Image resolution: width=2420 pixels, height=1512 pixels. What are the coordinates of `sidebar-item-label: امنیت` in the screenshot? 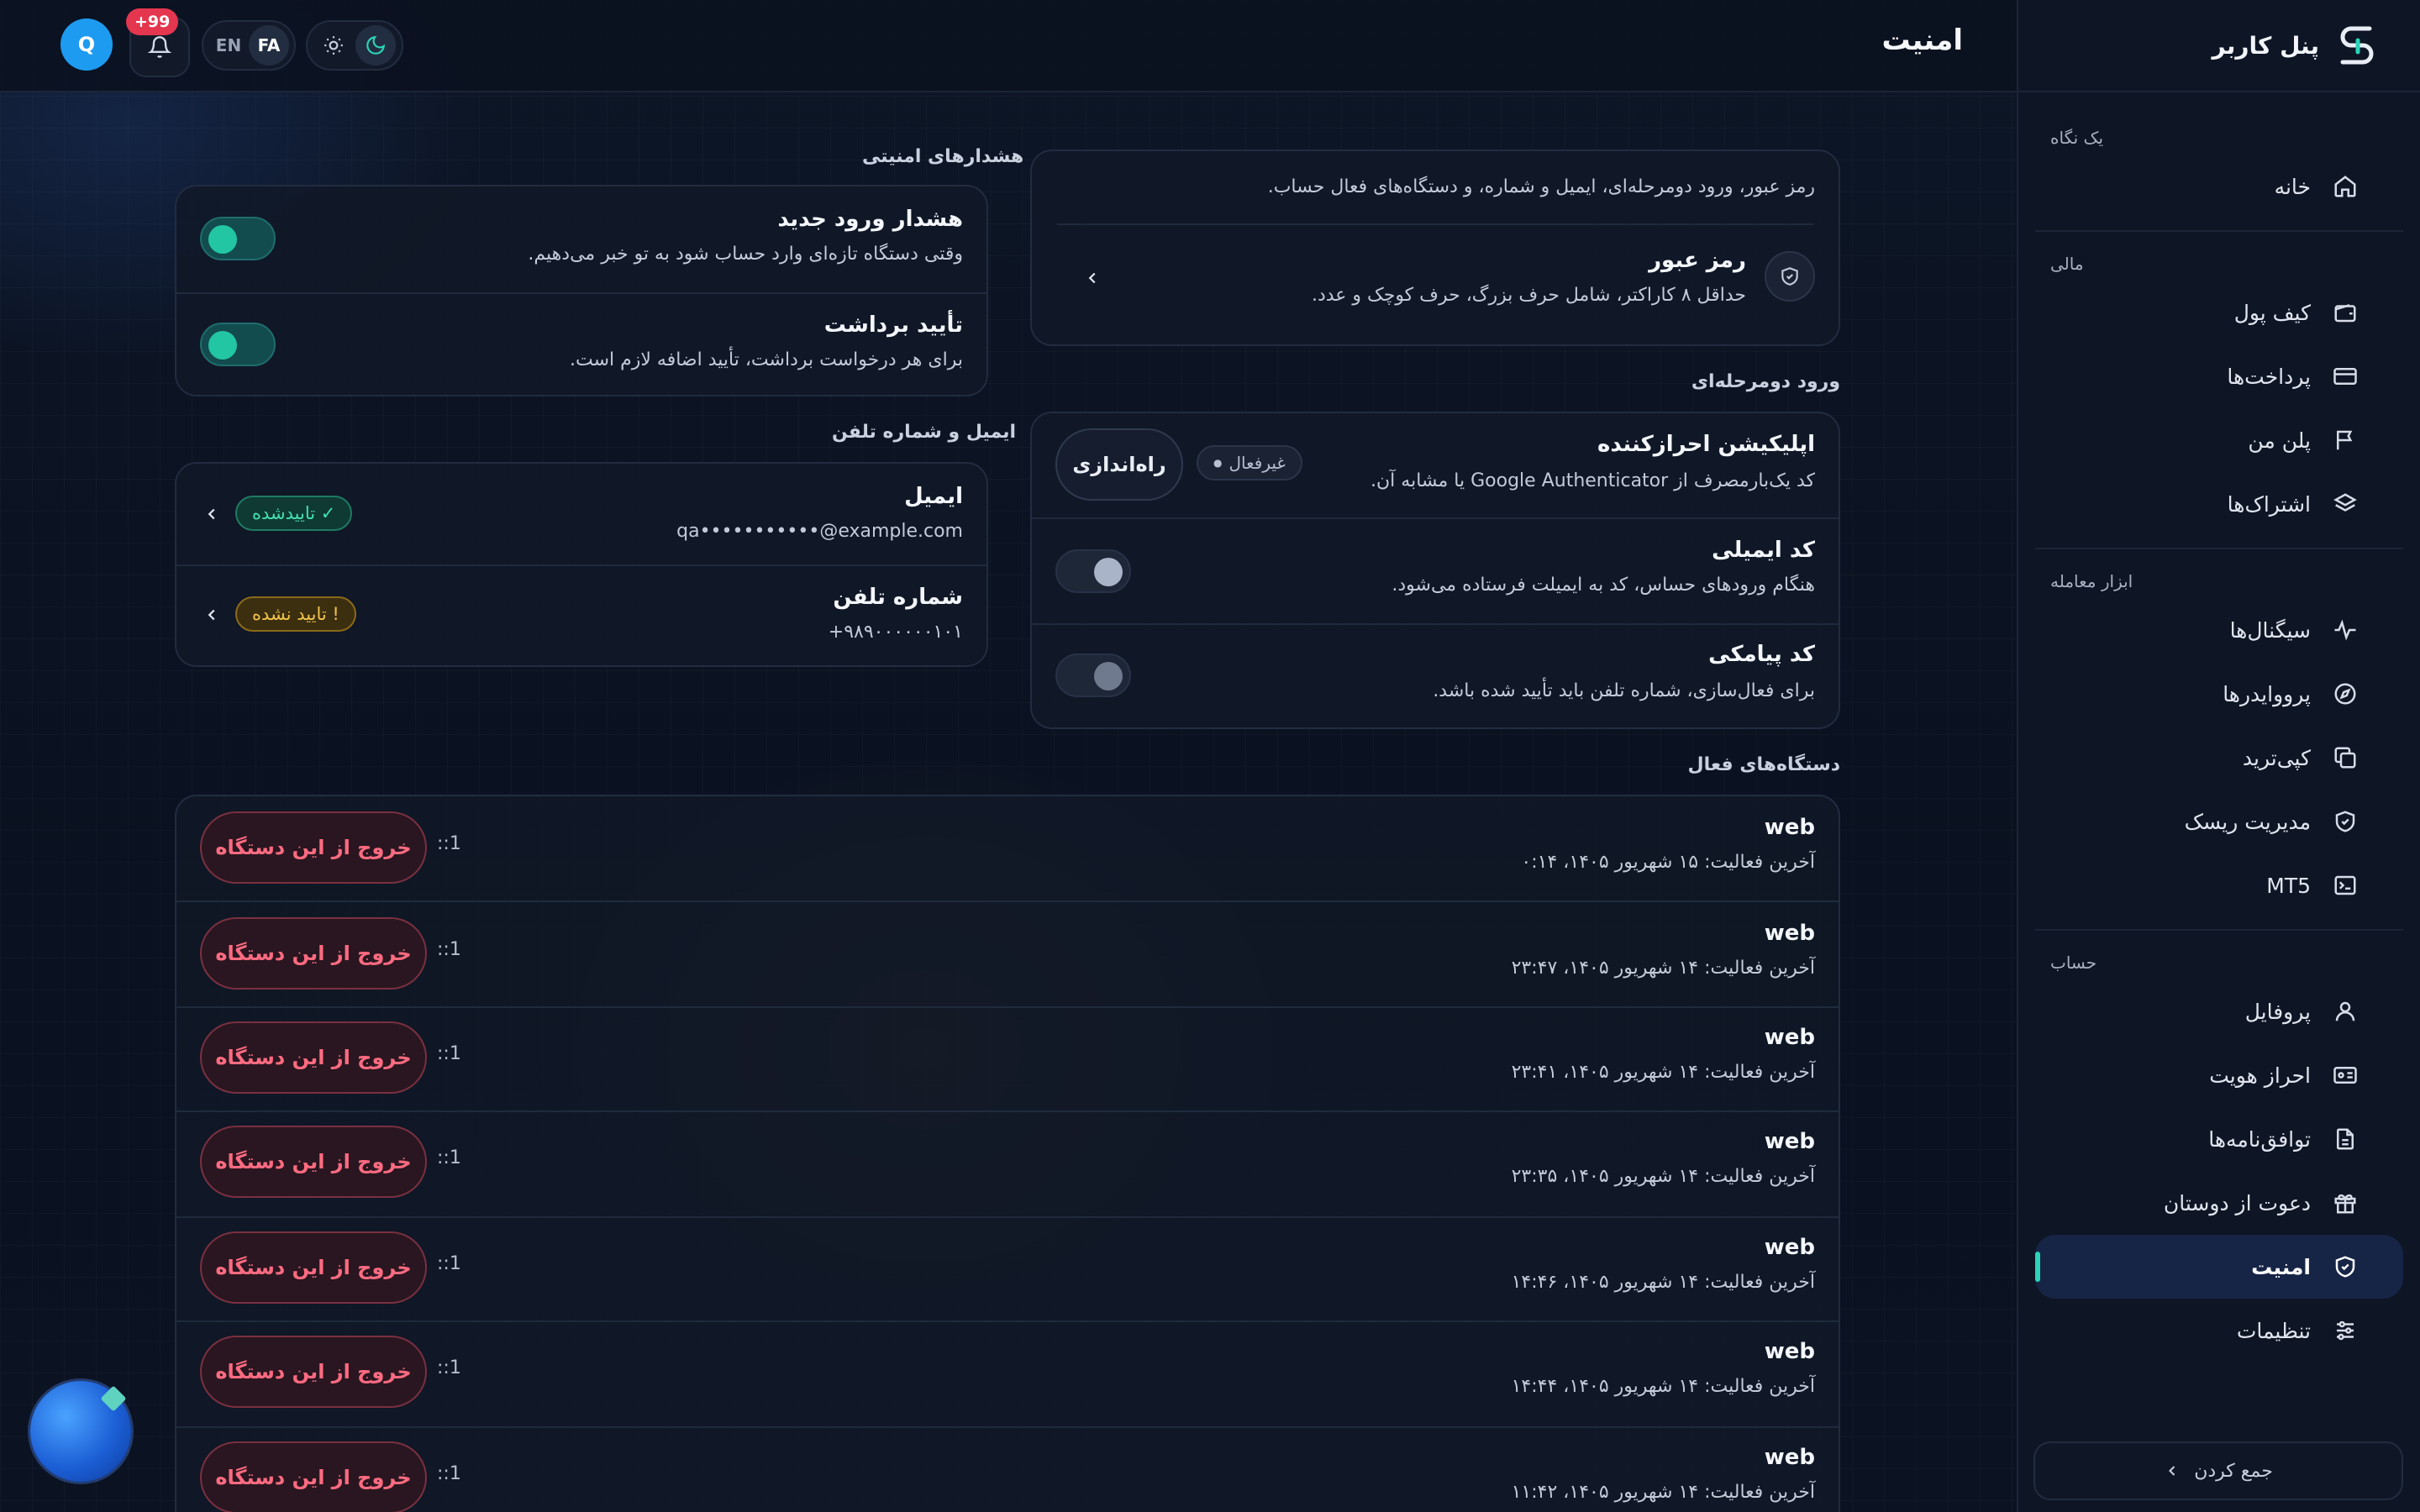 It's located at (2281, 1266).